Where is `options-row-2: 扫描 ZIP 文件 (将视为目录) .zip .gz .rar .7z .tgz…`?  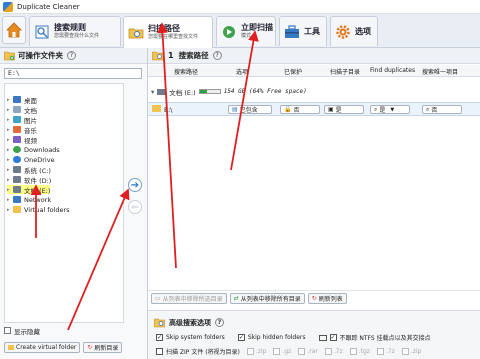
options-row-2: 扫描 ZIP 文件 (将视为目录) .zip .gz .rar .7z .tgz… is located at coordinates (288, 351).